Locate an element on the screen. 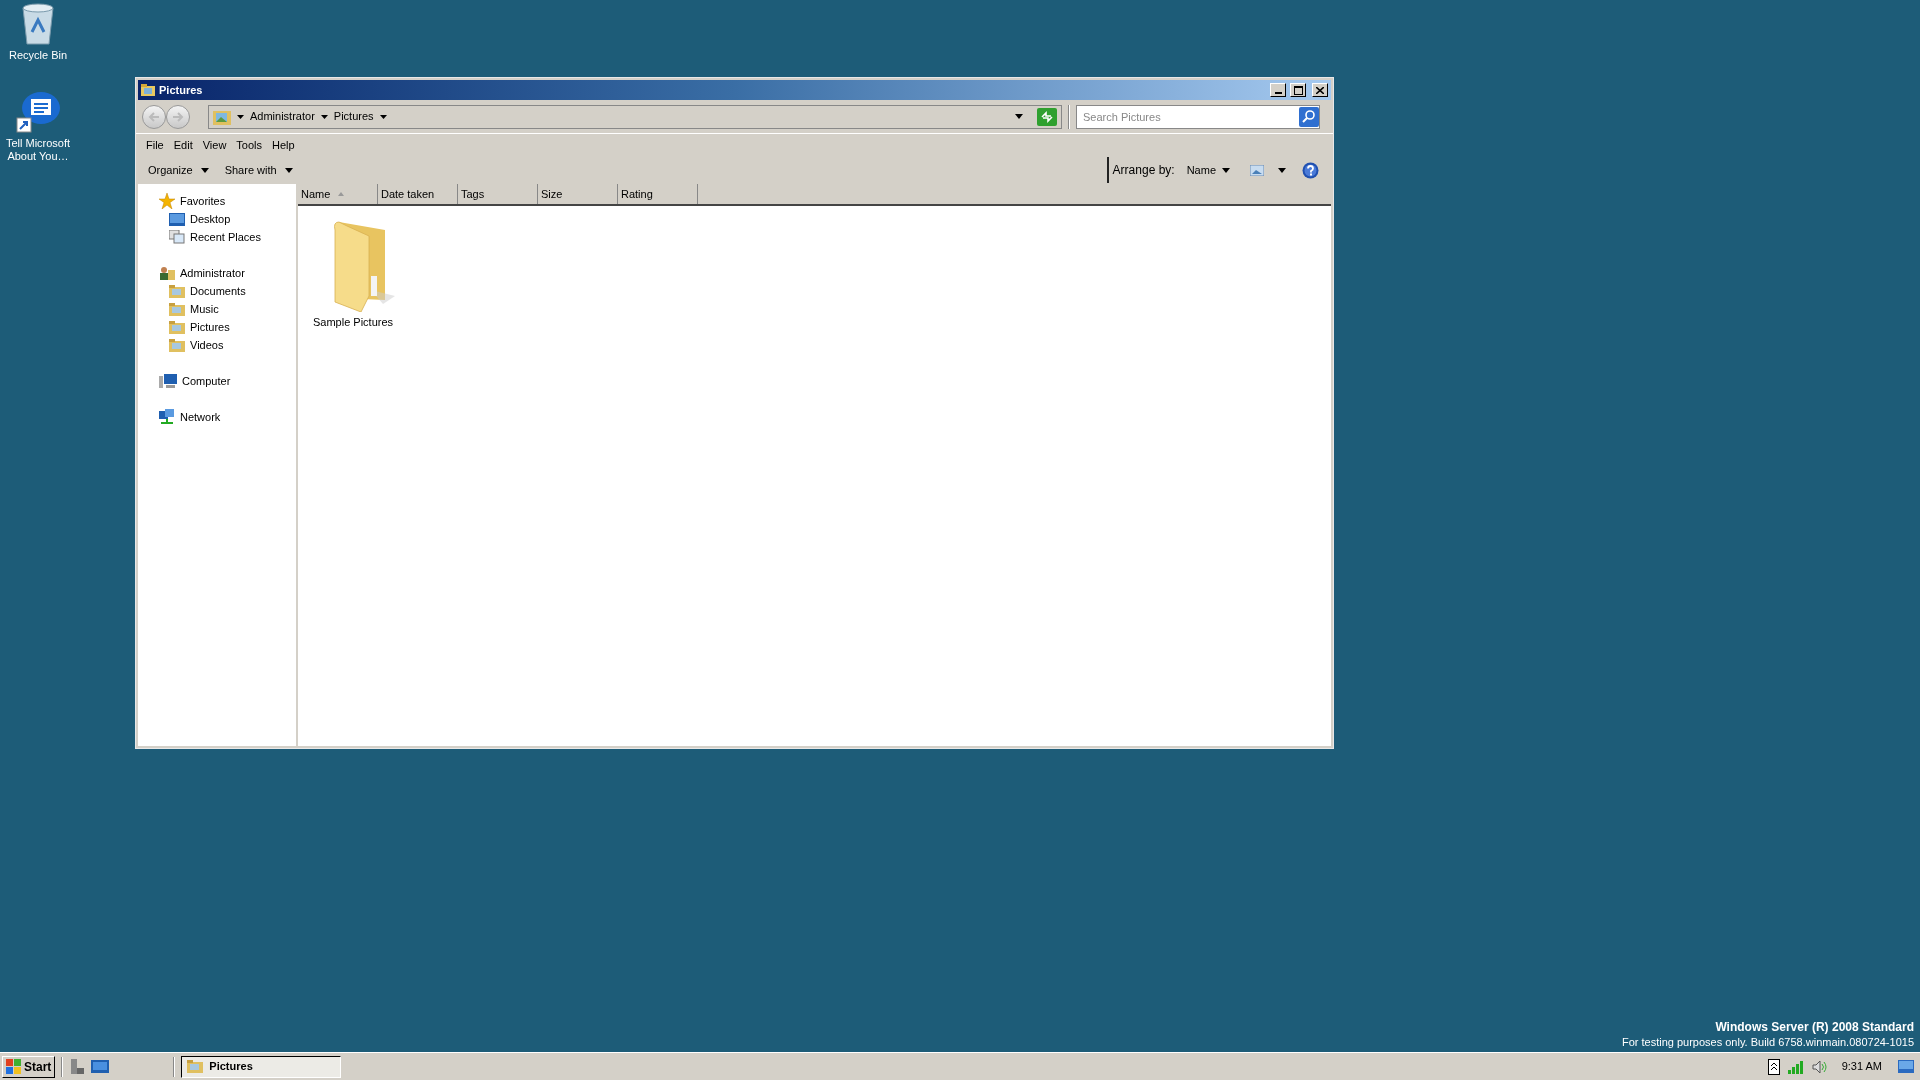 Image resolution: width=1920 pixels, height=1080 pixels. folder-label: Sample Pictures is located at coordinates (353, 322).